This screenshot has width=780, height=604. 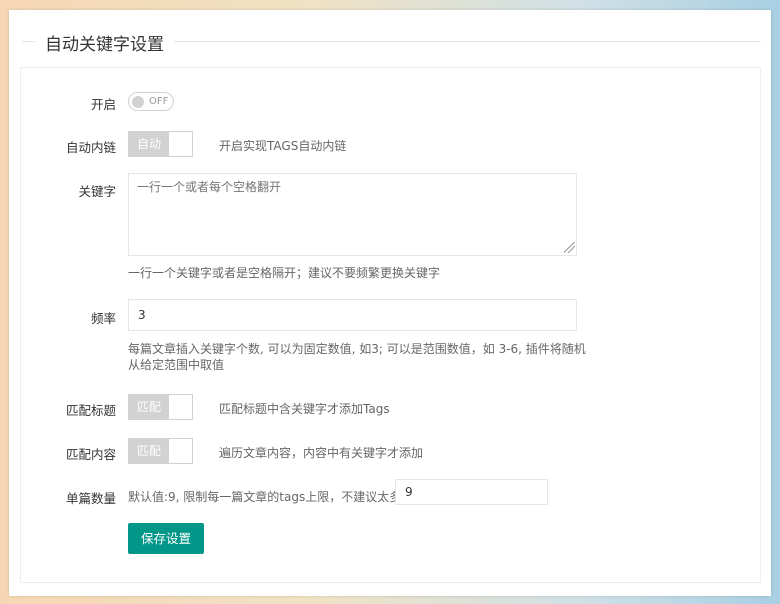 I want to click on switch-text: OFF, so click(x=159, y=101).